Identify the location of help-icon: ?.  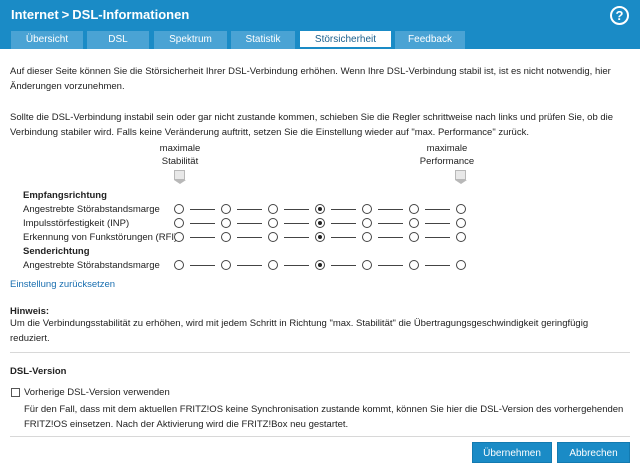
(619, 15).